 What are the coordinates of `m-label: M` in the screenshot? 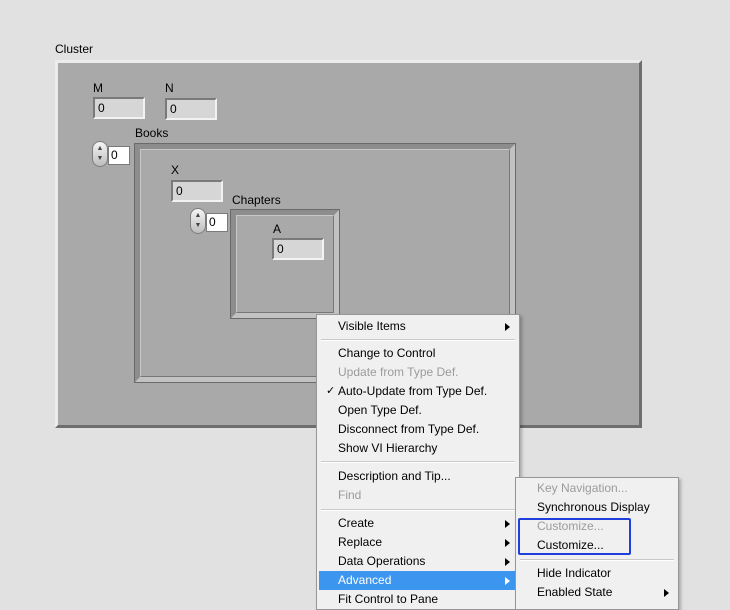 It's located at (98, 88).